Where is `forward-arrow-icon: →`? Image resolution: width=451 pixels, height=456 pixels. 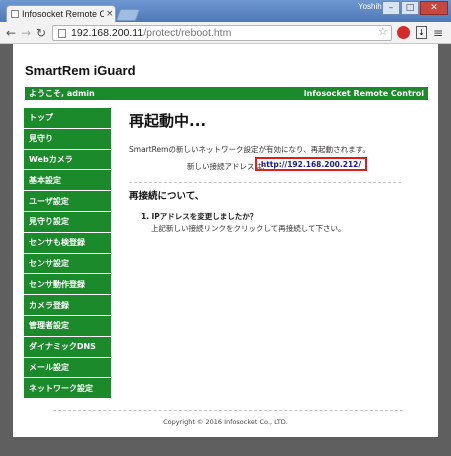
forward-arrow-icon: → is located at coordinates (26, 33).